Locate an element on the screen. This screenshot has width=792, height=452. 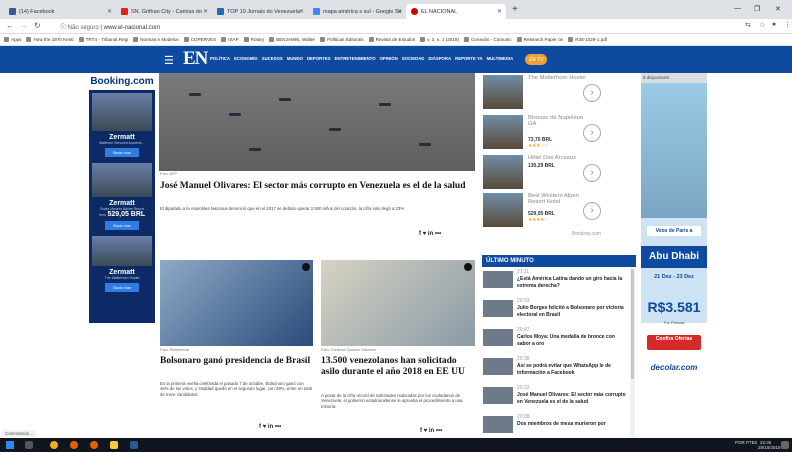
en-tv-button: EN TV is located at coordinates (536, 59).